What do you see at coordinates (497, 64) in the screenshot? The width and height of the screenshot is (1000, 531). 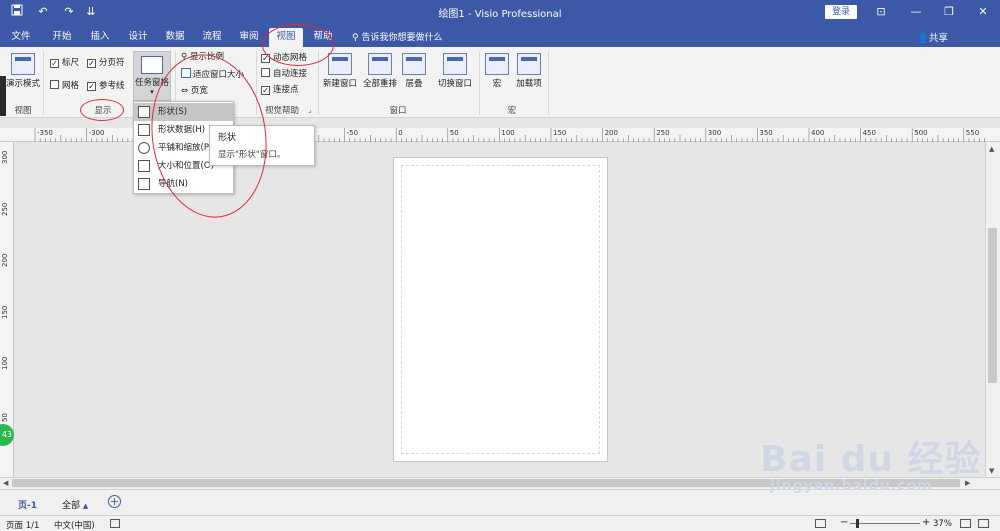 I see `macro-icon` at bounding box center [497, 64].